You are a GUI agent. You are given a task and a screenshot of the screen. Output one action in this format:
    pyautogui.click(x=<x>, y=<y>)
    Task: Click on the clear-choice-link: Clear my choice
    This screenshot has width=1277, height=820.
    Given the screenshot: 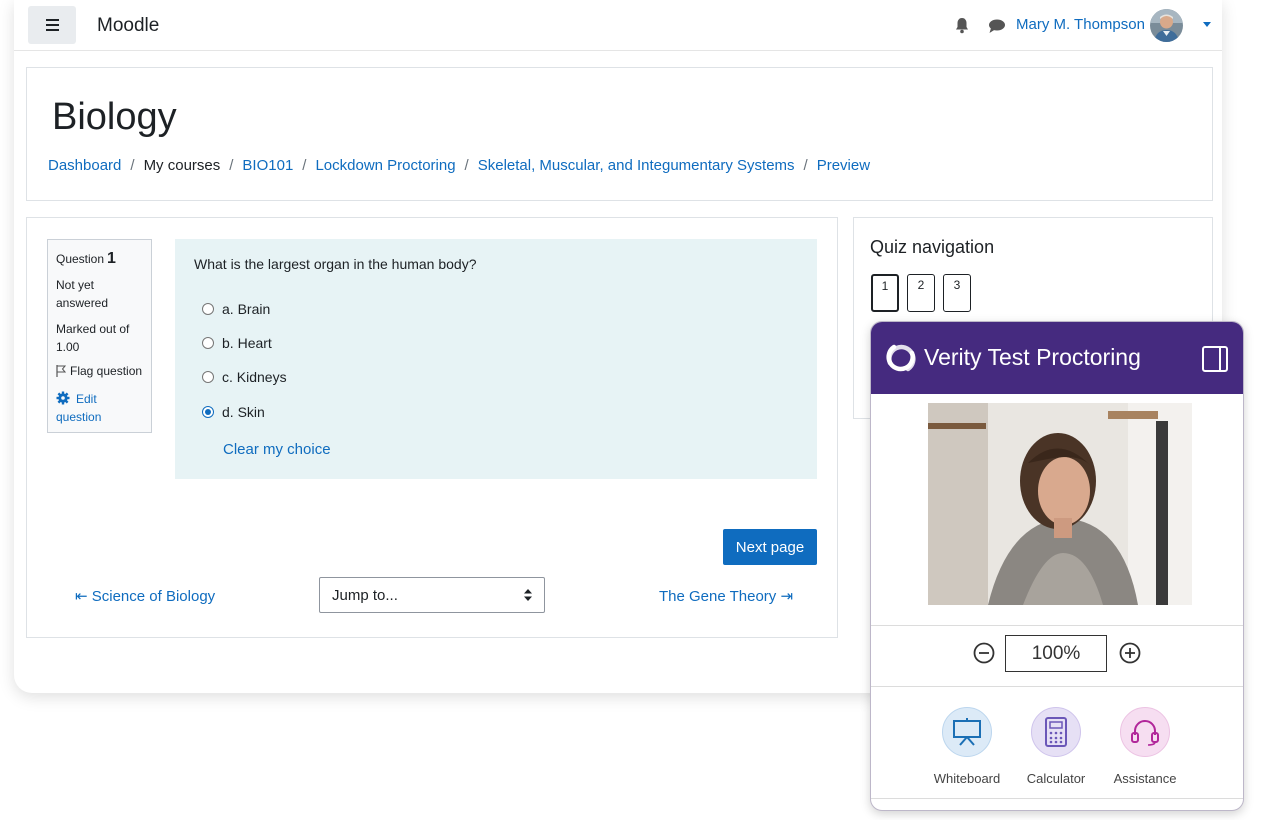 What is the action you would take?
    pyautogui.click(x=277, y=449)
    